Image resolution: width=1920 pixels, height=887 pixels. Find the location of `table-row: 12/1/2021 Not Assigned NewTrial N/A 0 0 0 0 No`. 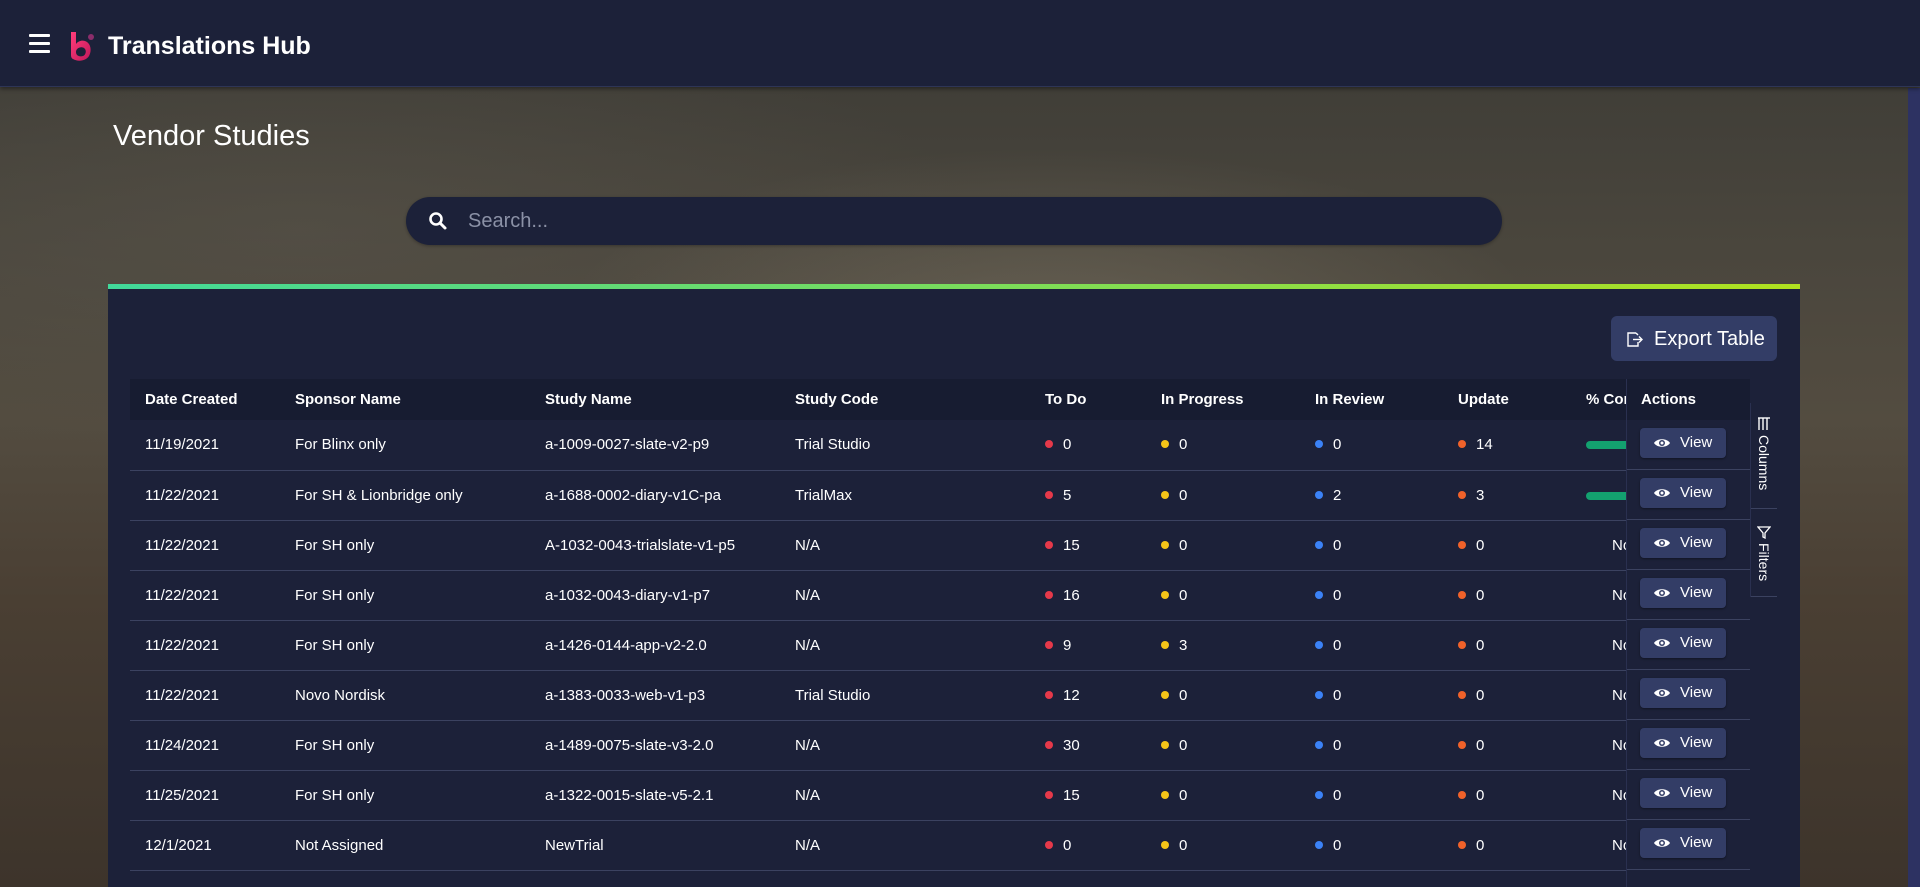

table-row: 12/1/2021 Not Assigned NewTrial N/A 0 0 0 0 No is located at coordinates (940, 845).